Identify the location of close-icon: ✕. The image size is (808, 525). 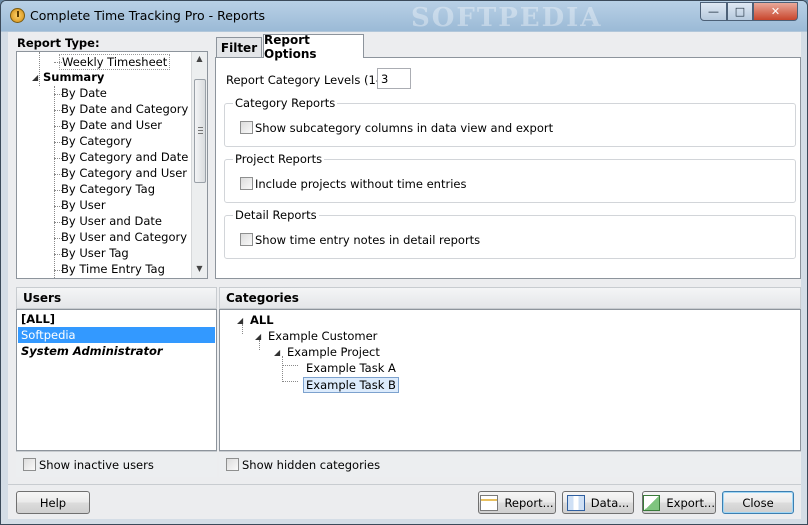
(775, 11).